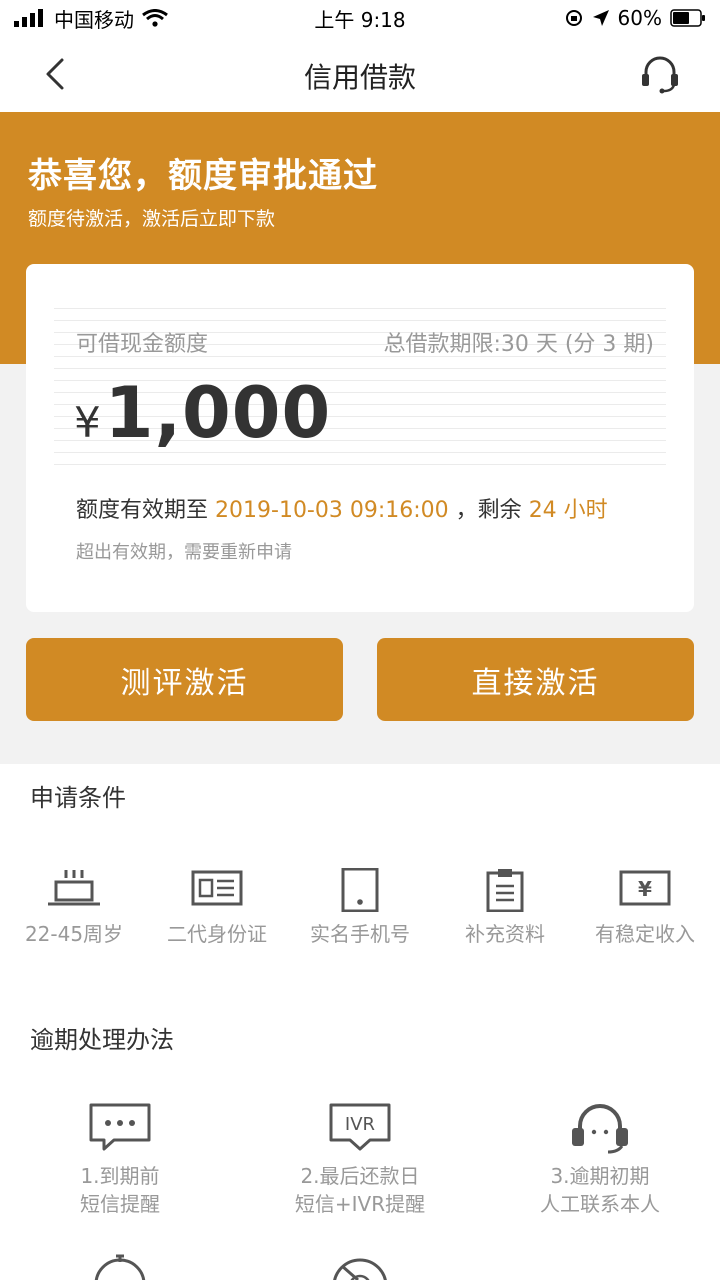  What do you see at coordinates (217, 934) in the screenshot?
I see `condition-label: 二代身份证` at bounding box center [217, 934].